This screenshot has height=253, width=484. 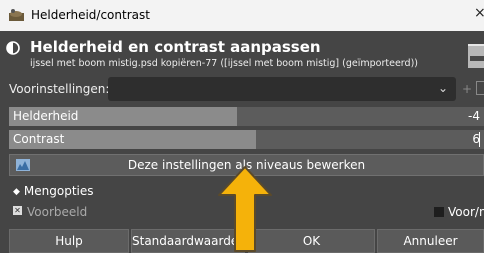 What do you see at coordinates (58, 191) in the screenshot?
I see `blend-options-label: Mengopties` at bounding box center [58, 191].